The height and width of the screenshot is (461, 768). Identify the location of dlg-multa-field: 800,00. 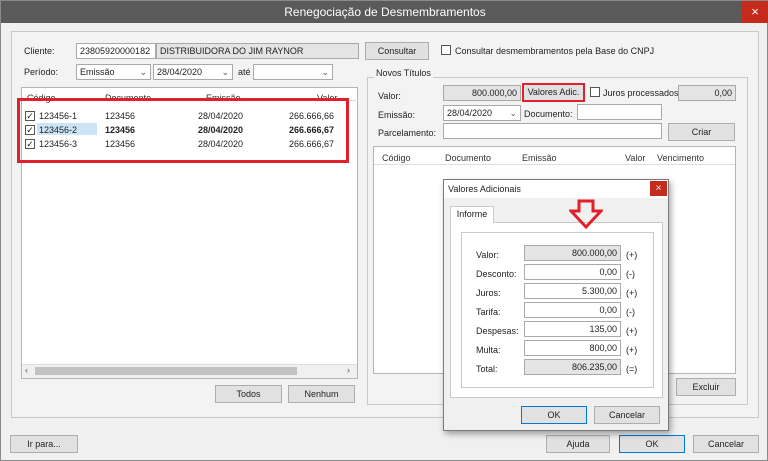
(572, 348).